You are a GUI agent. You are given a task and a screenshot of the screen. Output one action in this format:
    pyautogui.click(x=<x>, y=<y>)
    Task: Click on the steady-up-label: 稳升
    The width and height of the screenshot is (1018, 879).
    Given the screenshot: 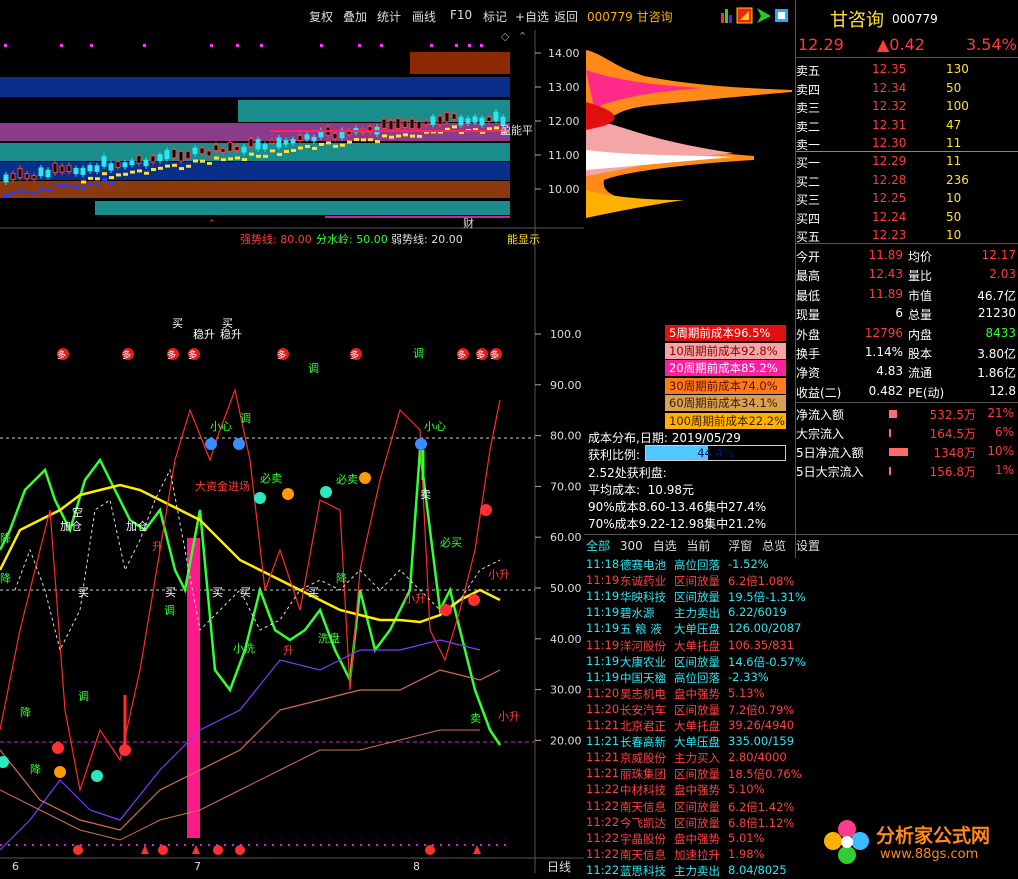 What is the action you would take?
    pyautogui.click(x=204, y=334)
    